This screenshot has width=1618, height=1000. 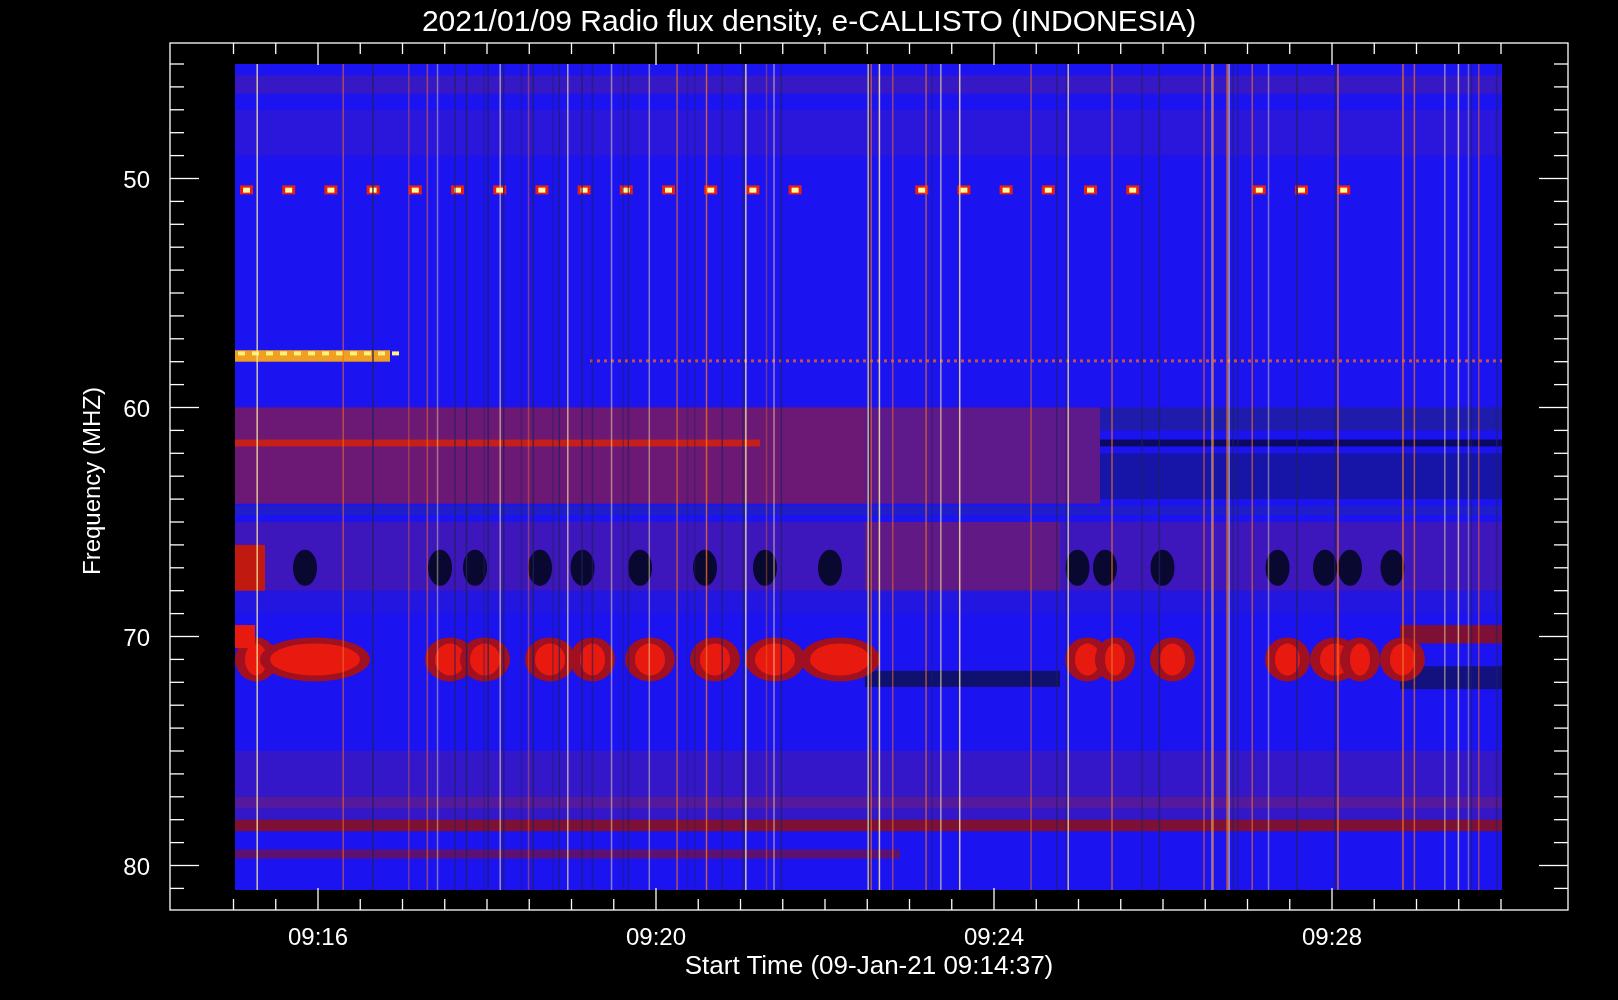 I want to click on axis-tick-label: 09:28, so click(x=1332, y=936).